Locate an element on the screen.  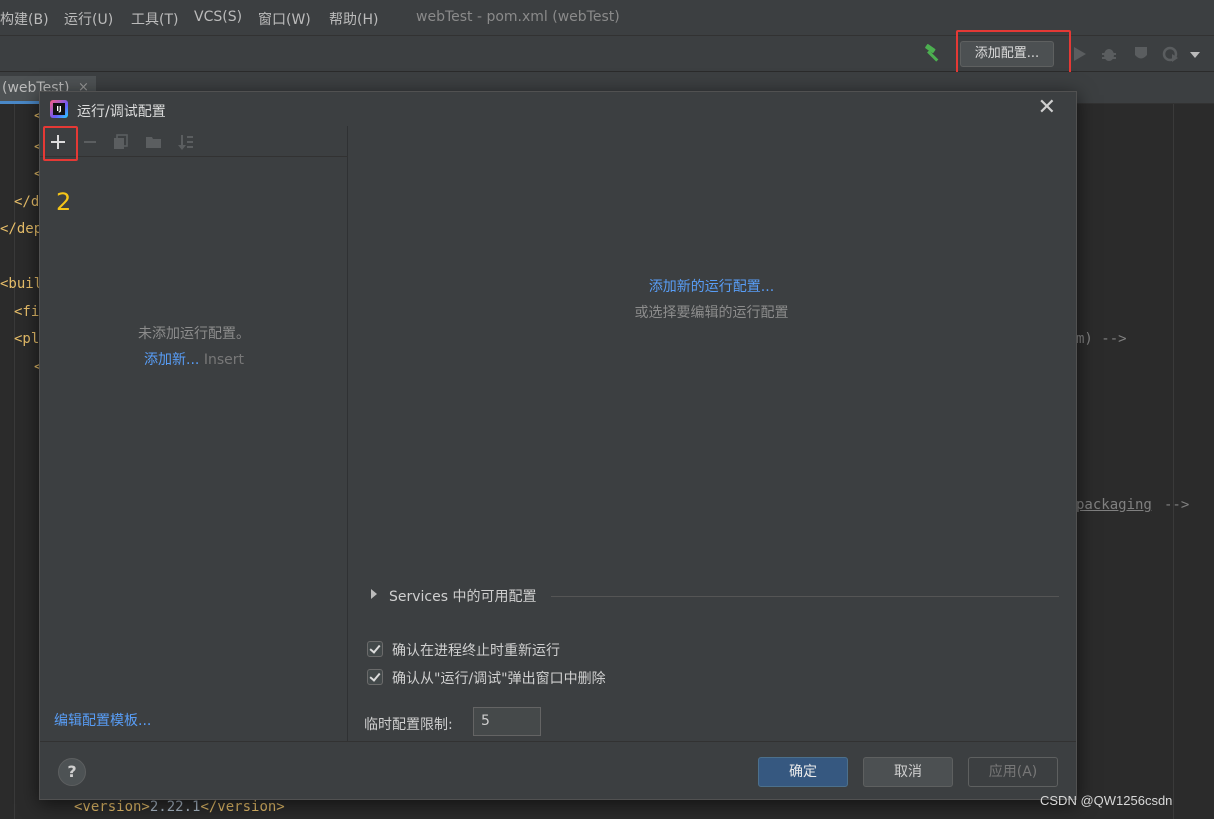
menu-vcs: VCS(S) is located at coordinates (218, 17).